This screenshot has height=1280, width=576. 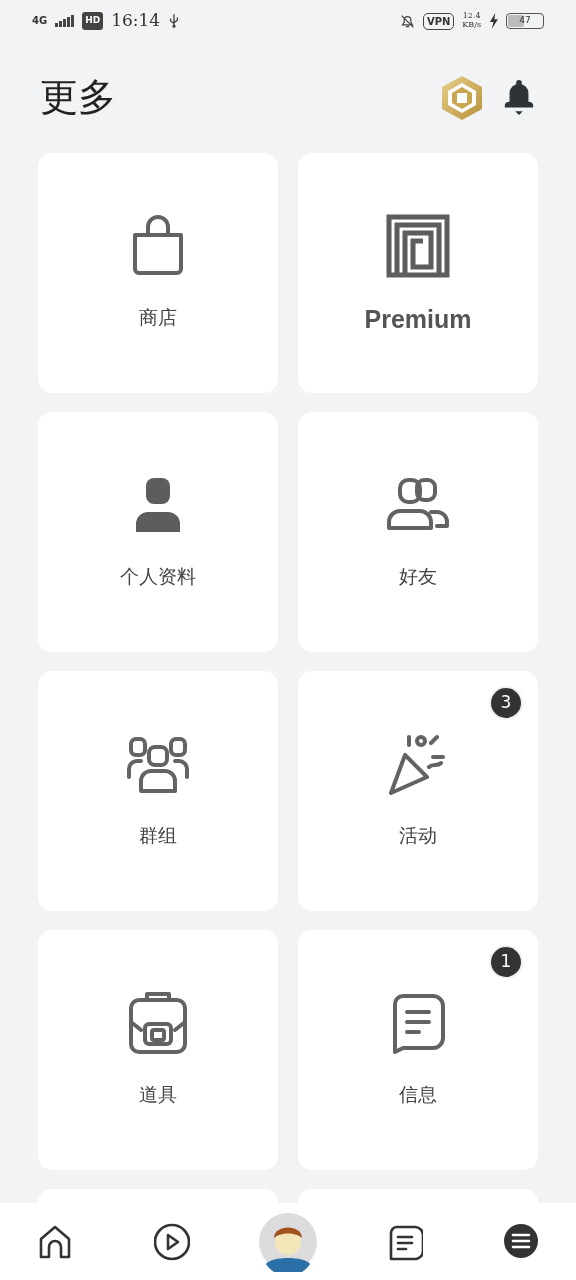 I want to click on charging-icon, so click(x=493, y=21).